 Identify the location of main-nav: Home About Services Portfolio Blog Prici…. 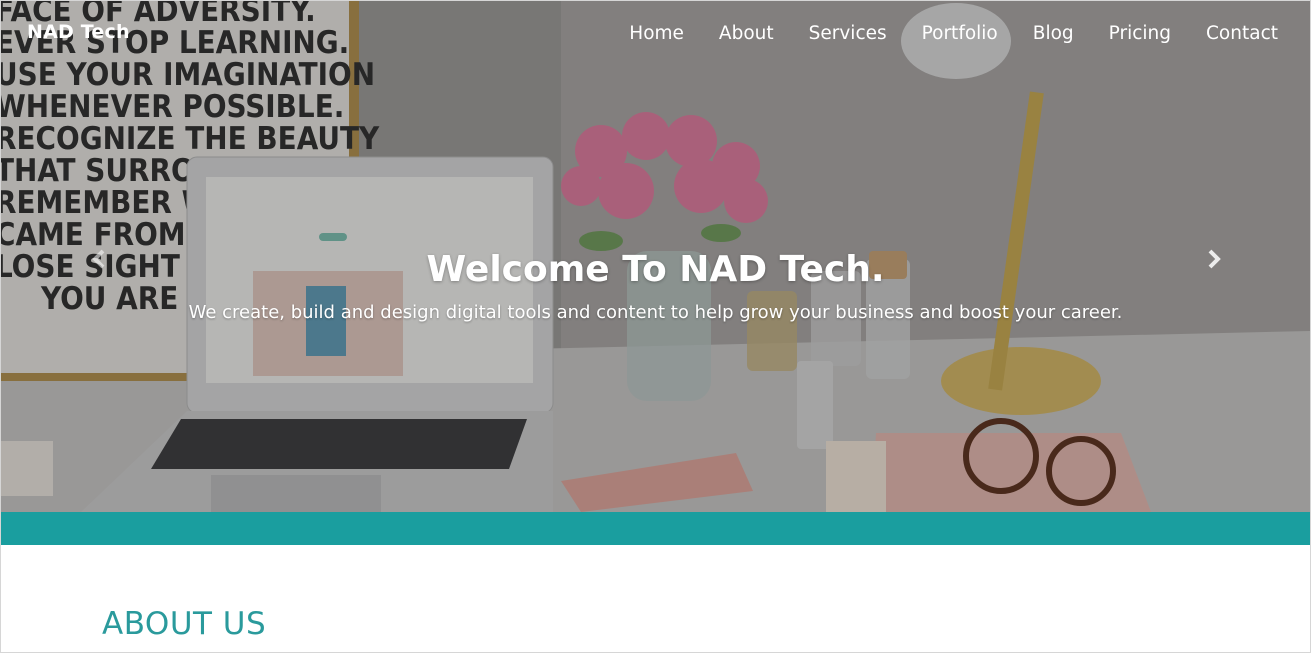
(936, 33).